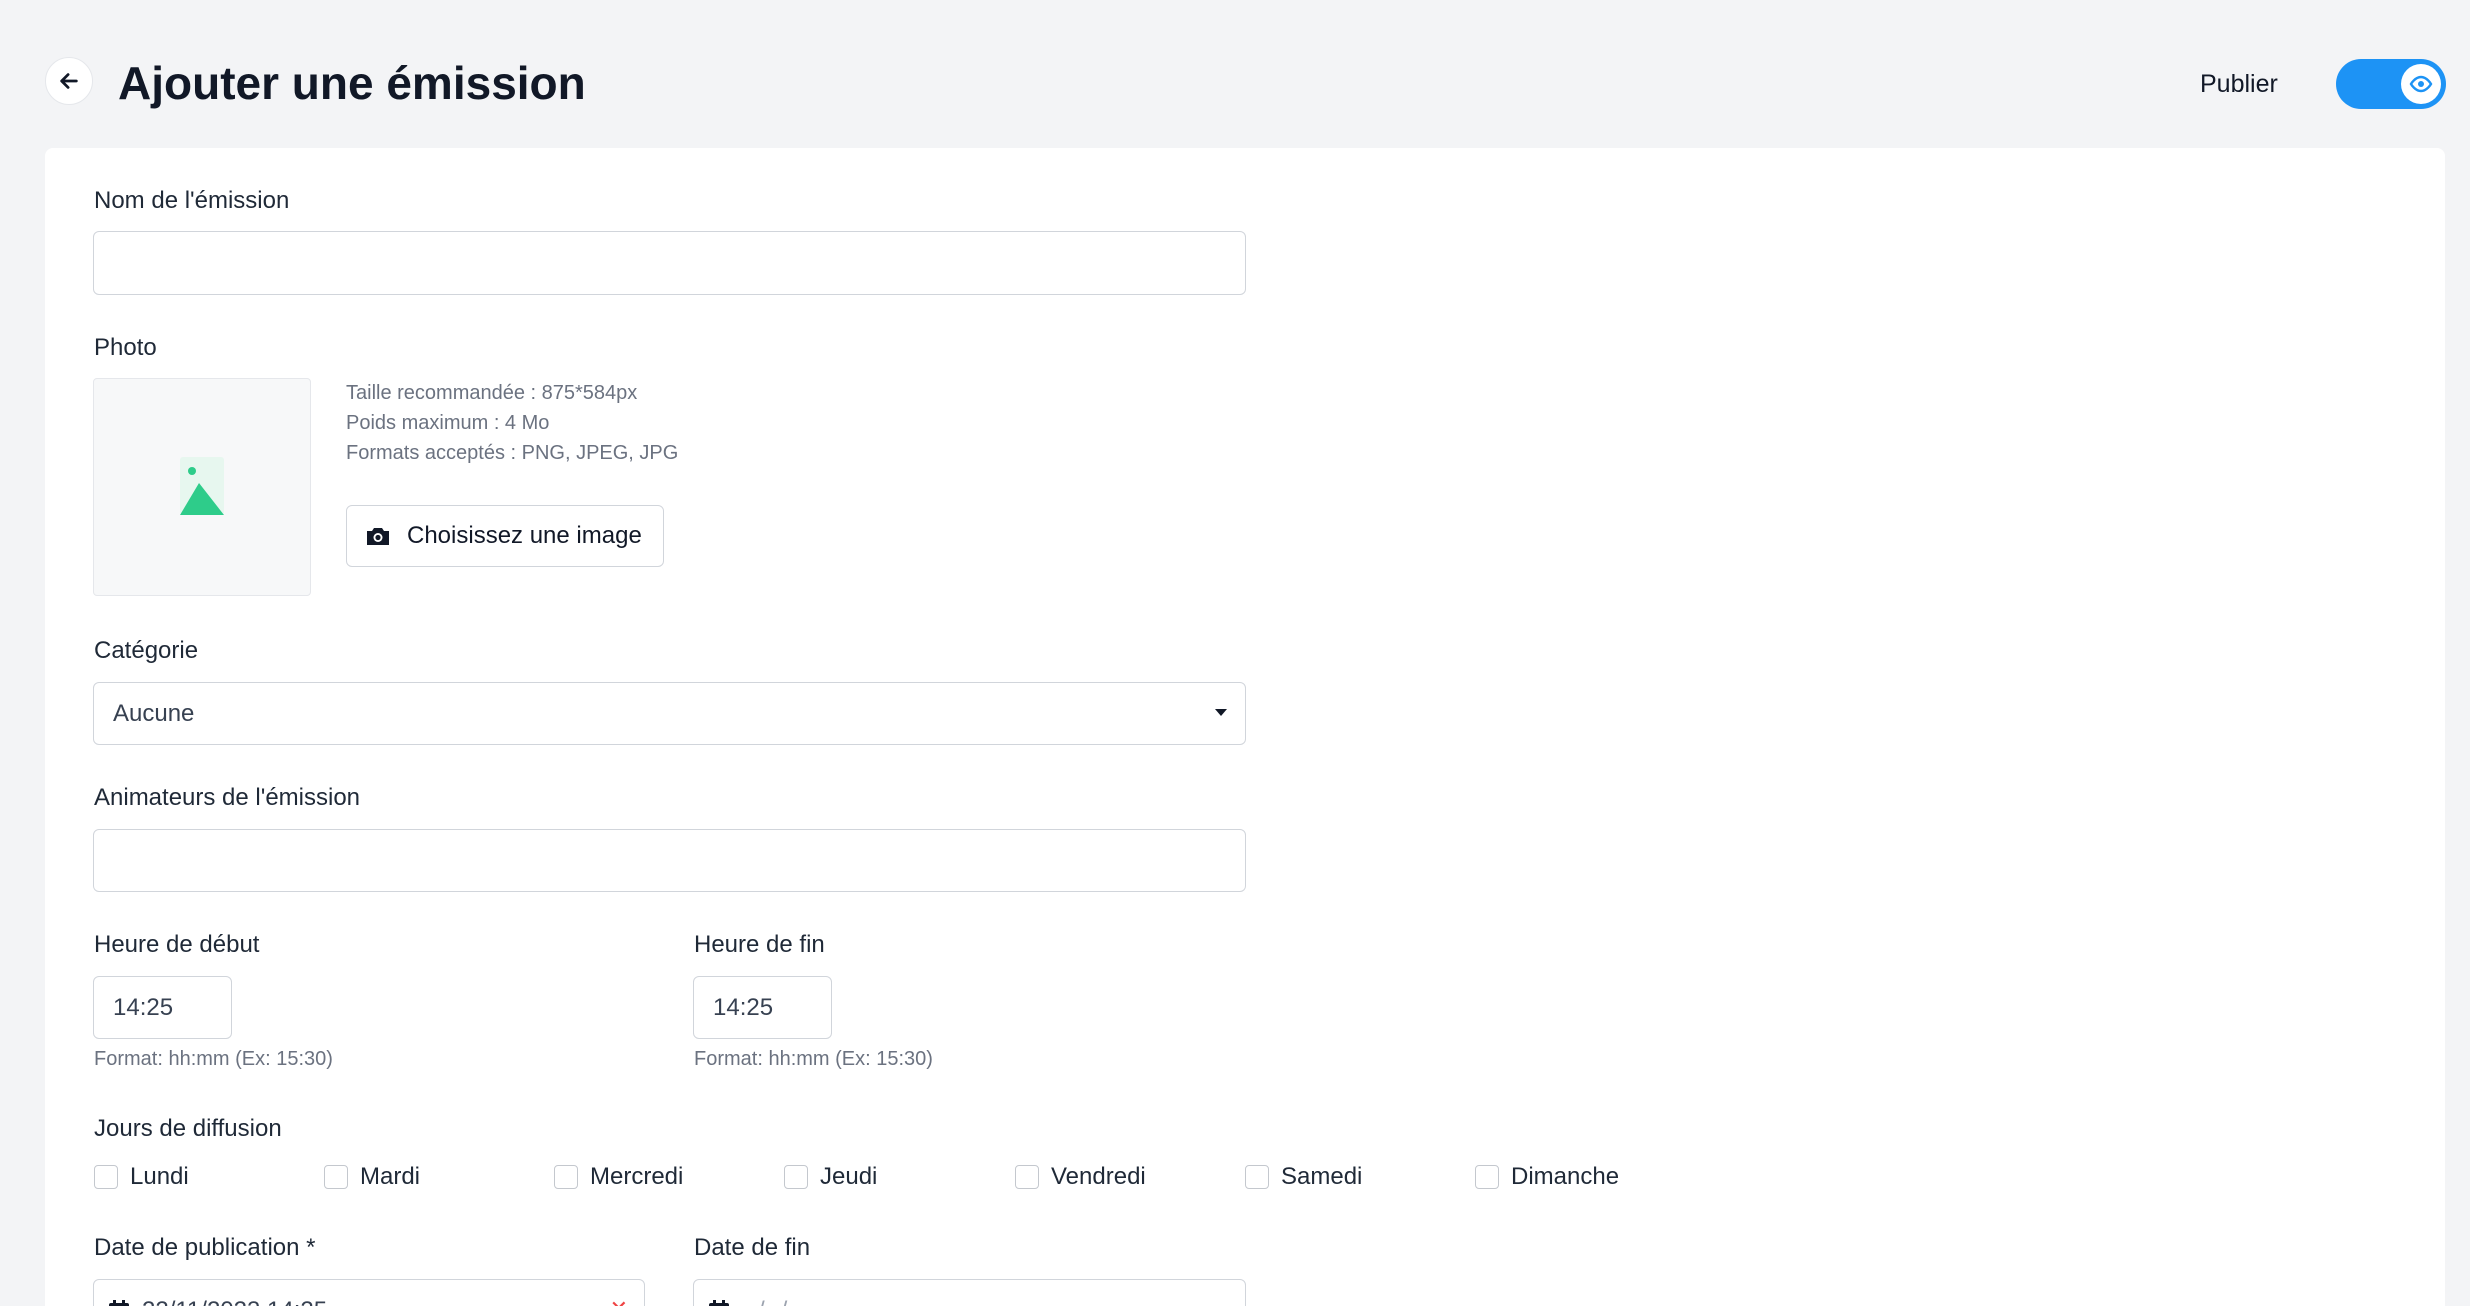 The height and width of the screenshot is (1306, 2470). What do you see at coordinates (1098, 1176) in the screenshot?
I see `day-label: Vendredi` at bounding box center [1098, 1176].